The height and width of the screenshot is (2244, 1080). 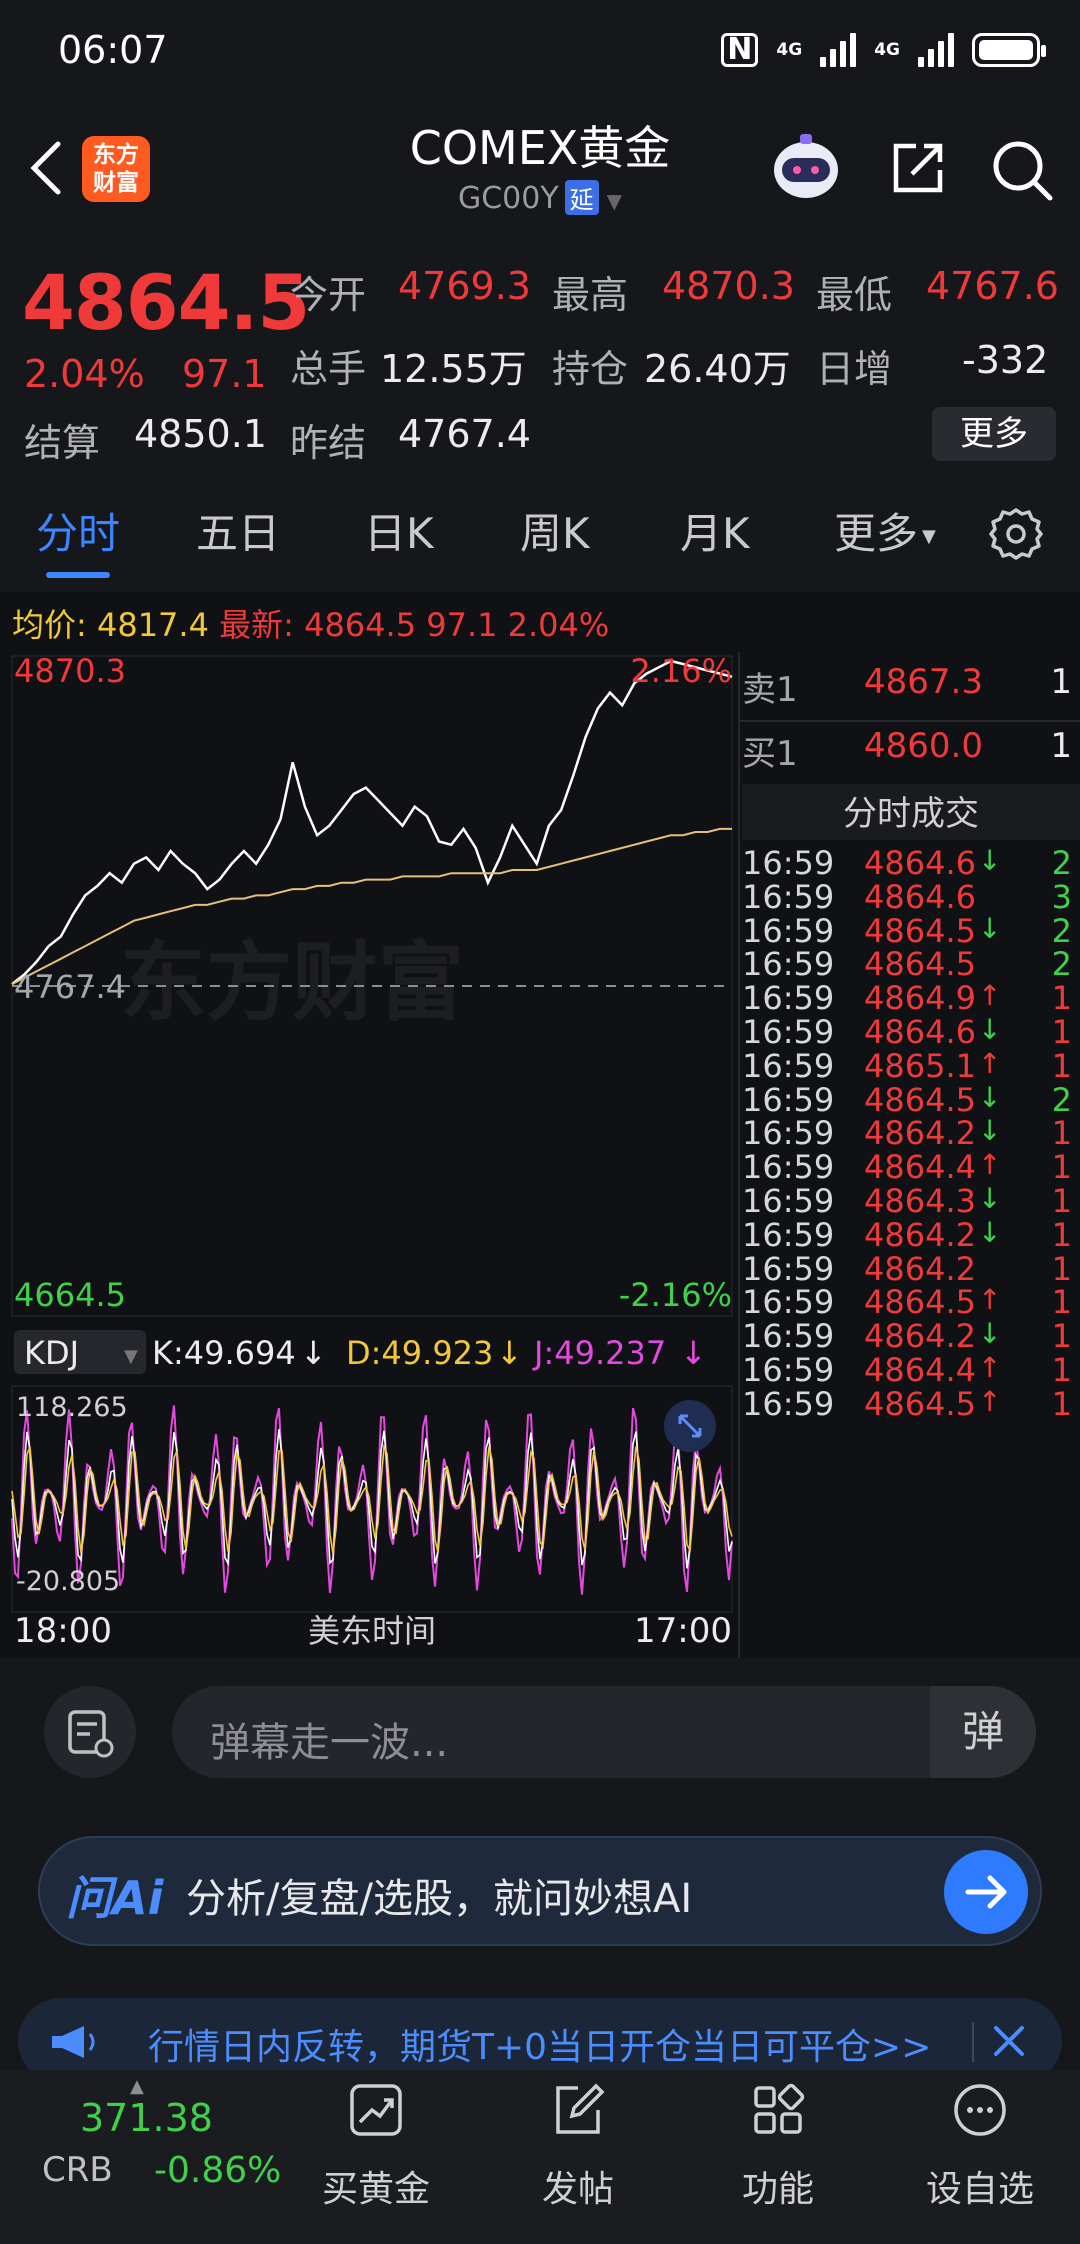 I want to click on battery-icon, so click(x=1009, y=50).